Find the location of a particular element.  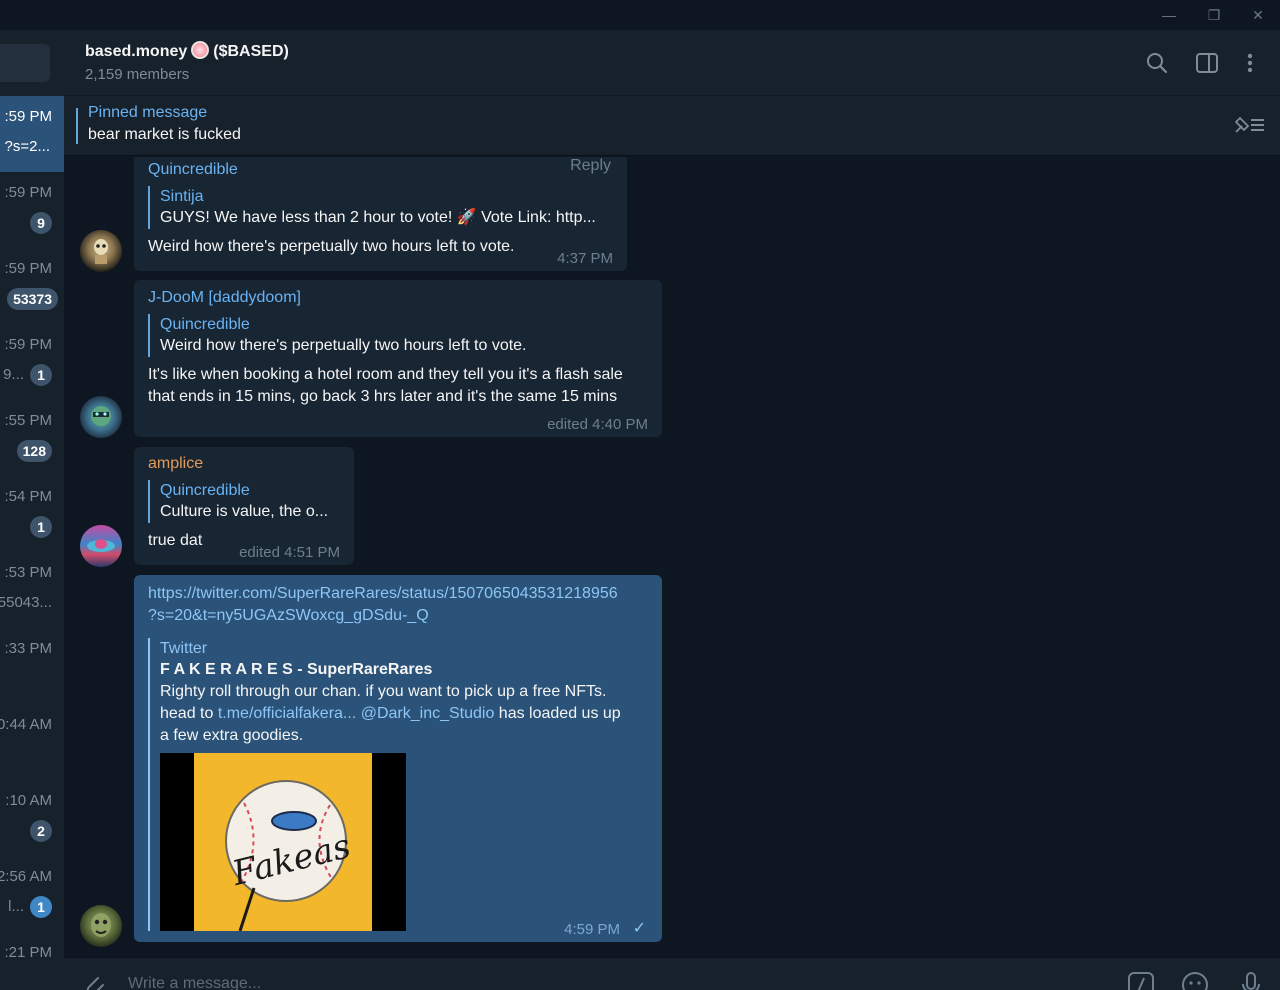

chat-list-item: :55 PM 128 is located at coordinates (32, 438).